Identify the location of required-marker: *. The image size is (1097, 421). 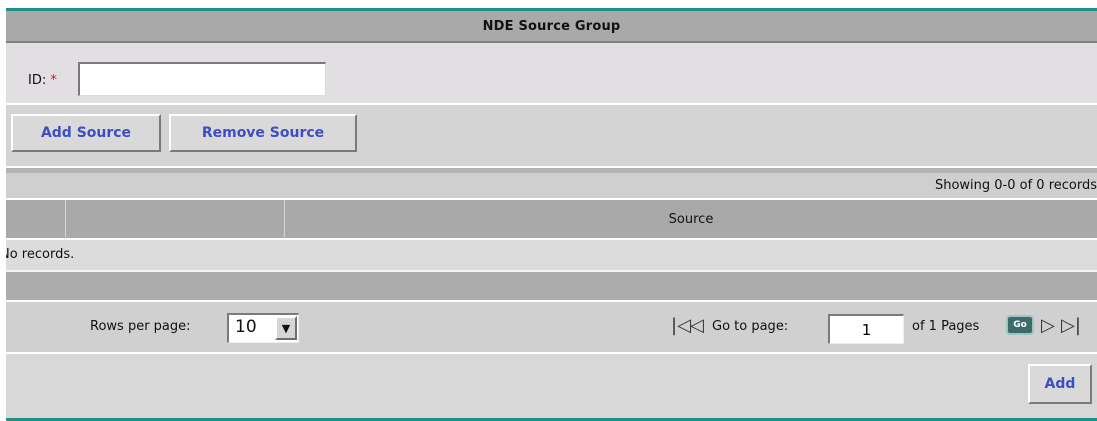
(53, 80).